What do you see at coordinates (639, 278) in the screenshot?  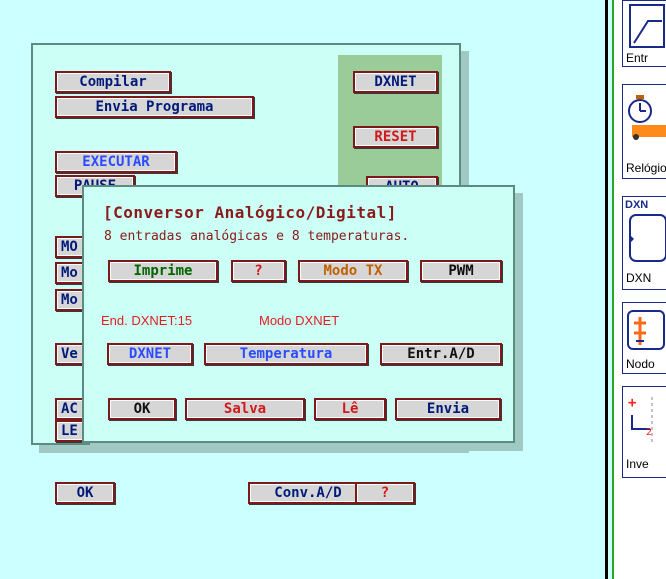 I see `palette-item-label: DXN` at bounding box center [639, 278].